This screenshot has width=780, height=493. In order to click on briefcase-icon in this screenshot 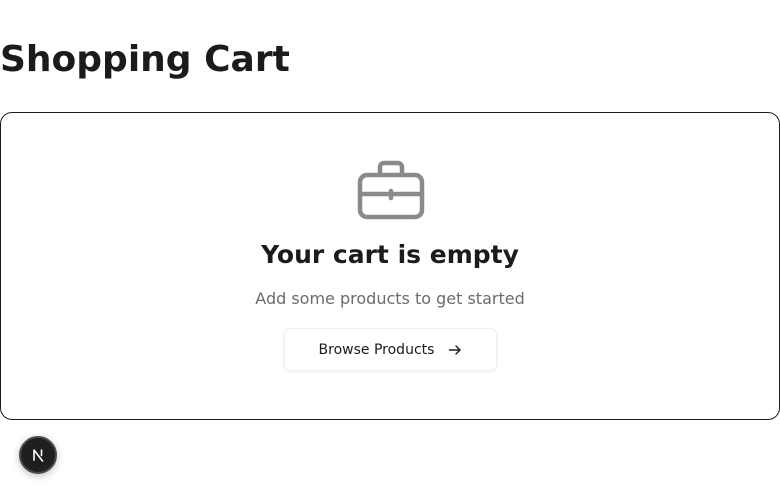, I will do `click(391, 190)`.